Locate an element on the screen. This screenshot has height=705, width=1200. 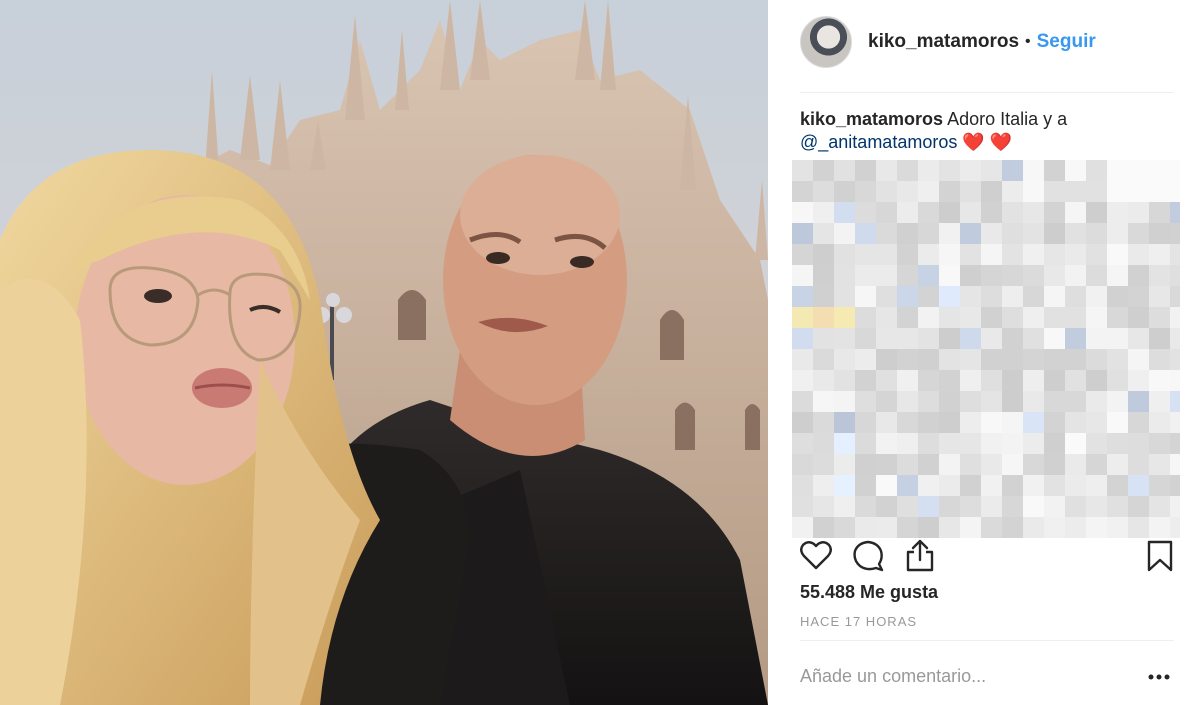
header-divider is located at coordinates (987, 92).